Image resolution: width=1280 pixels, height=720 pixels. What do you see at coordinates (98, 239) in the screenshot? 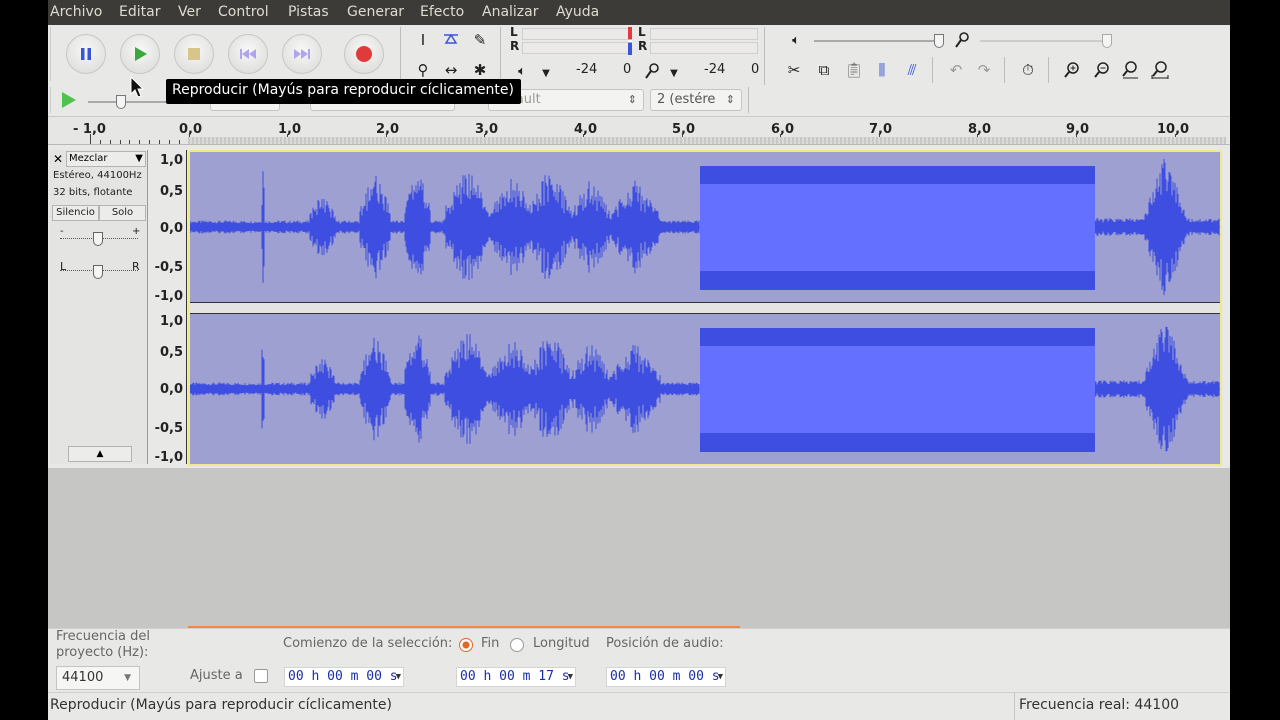
I see `gain-slider-thumb` at bounding box center [98, 239].